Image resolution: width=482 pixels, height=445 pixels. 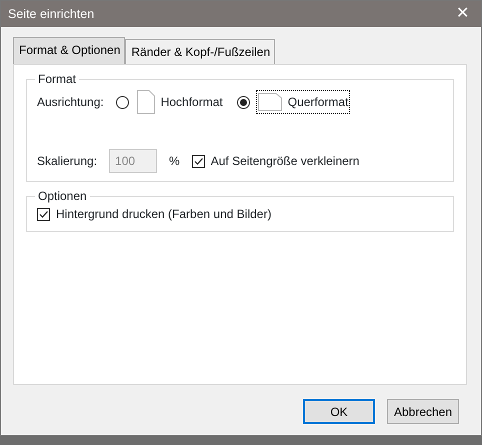 What do you see at coordinates (51, 14) in the screenshot?
I see `window-title: Seite einrichten` at bounding box center [51, 14].